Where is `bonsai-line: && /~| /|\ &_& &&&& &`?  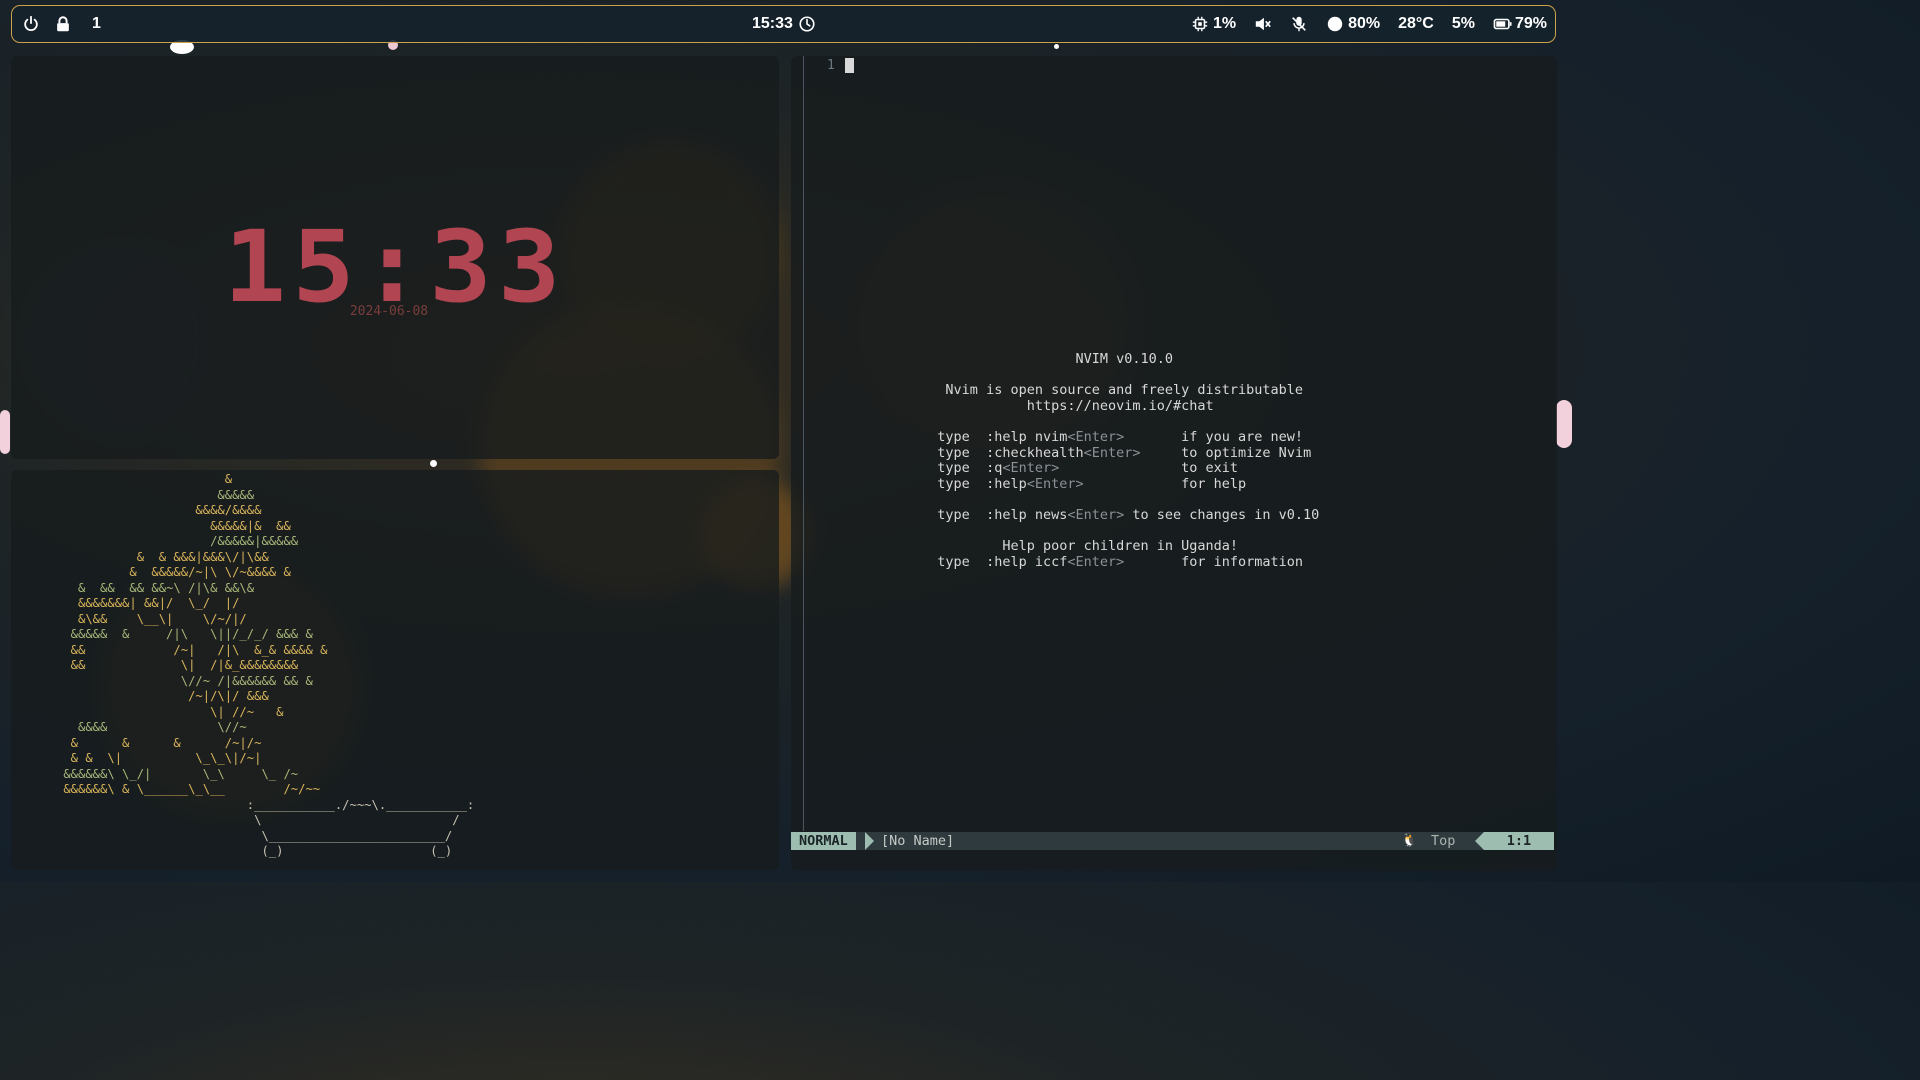
bonsai-line: && /~| /|\ &_& &&&& & is located at coordinates (192, 649).